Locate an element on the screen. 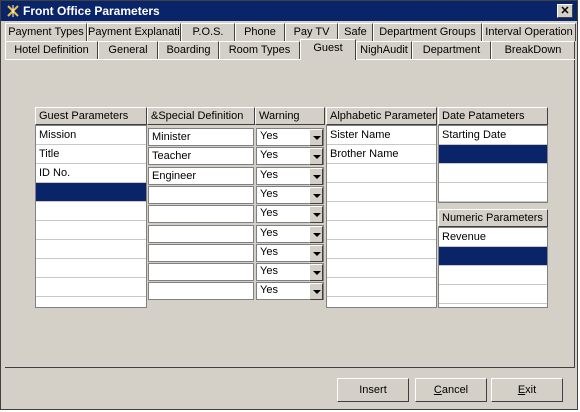  cancel-button: Cancel is located at coordinates (451, 390).